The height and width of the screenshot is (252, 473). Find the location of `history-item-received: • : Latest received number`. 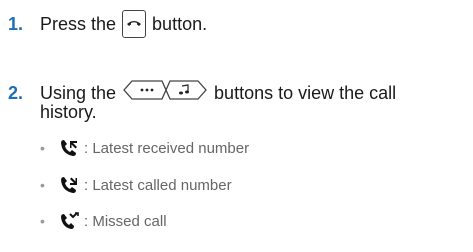

history-item-received: • : Latest received number is located at coordinates (144, 148).